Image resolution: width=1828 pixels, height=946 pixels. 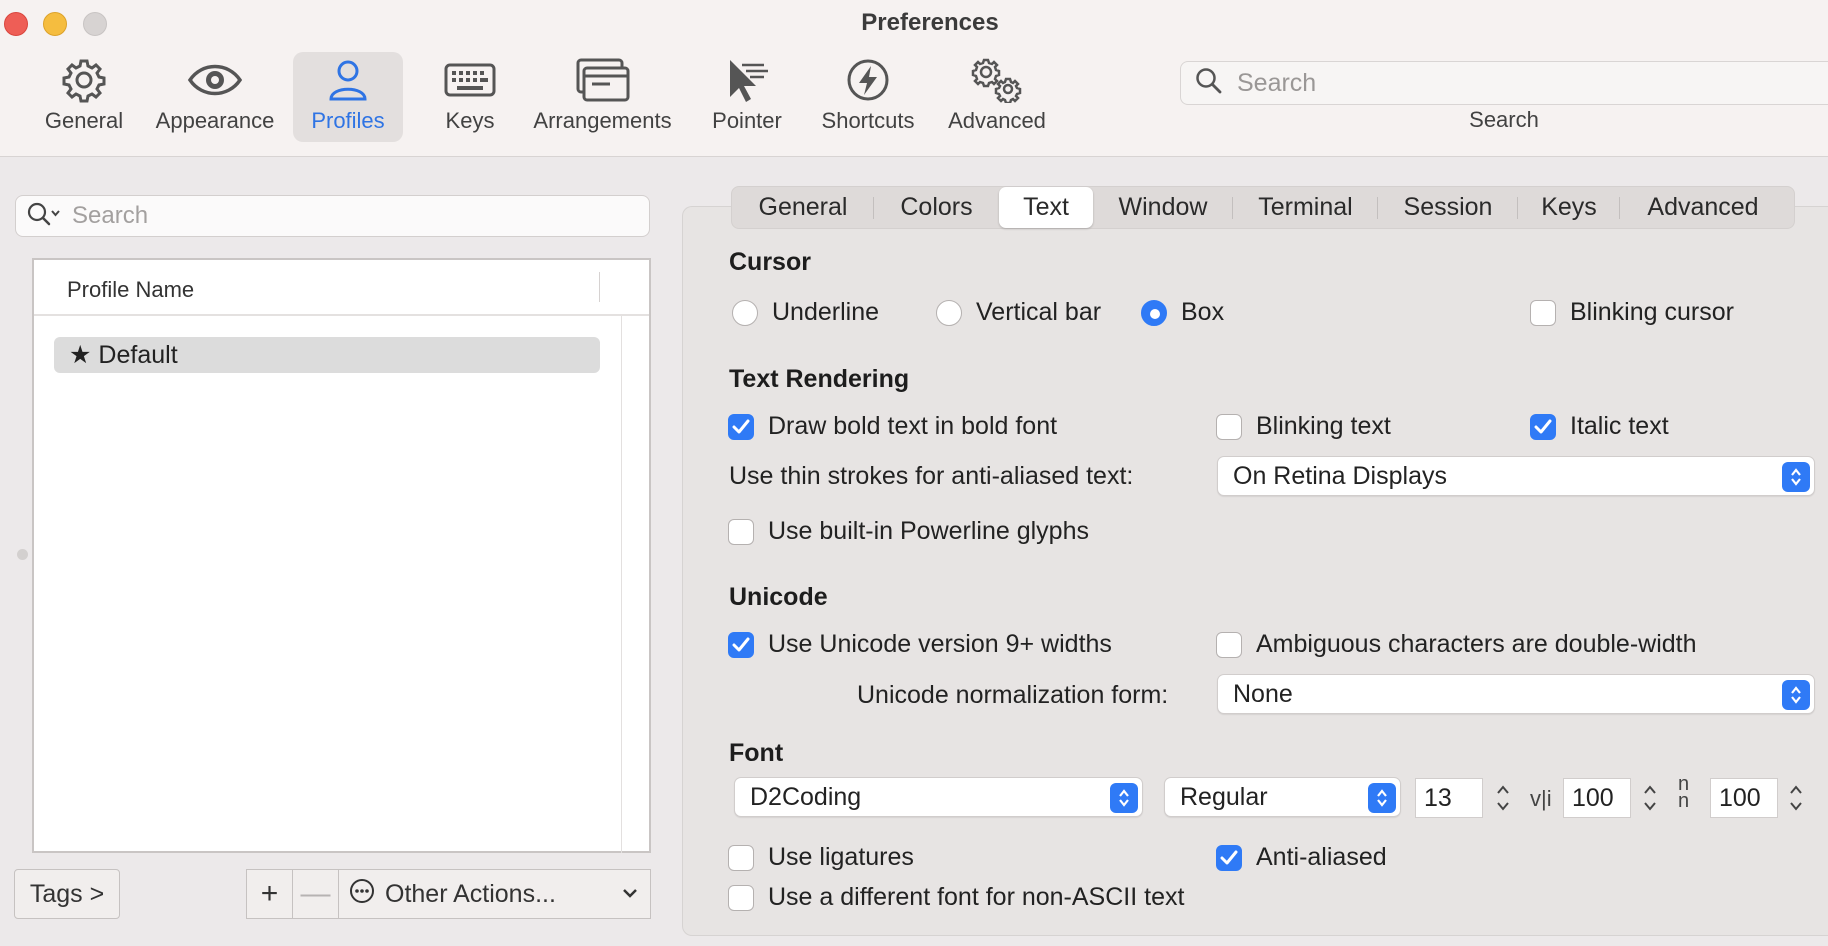 I want to click on thin-strokes-select: On Retina Displays, so click(x=1516, y=476).